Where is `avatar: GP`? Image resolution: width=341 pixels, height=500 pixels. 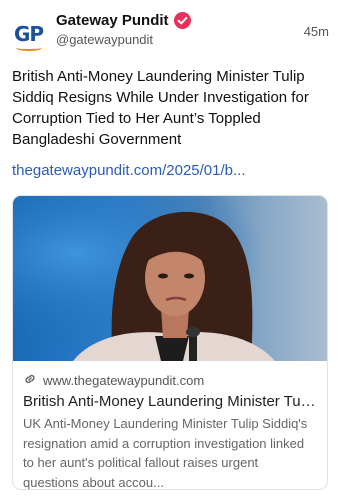 avatar: GP is located at coordinates (30, 34).